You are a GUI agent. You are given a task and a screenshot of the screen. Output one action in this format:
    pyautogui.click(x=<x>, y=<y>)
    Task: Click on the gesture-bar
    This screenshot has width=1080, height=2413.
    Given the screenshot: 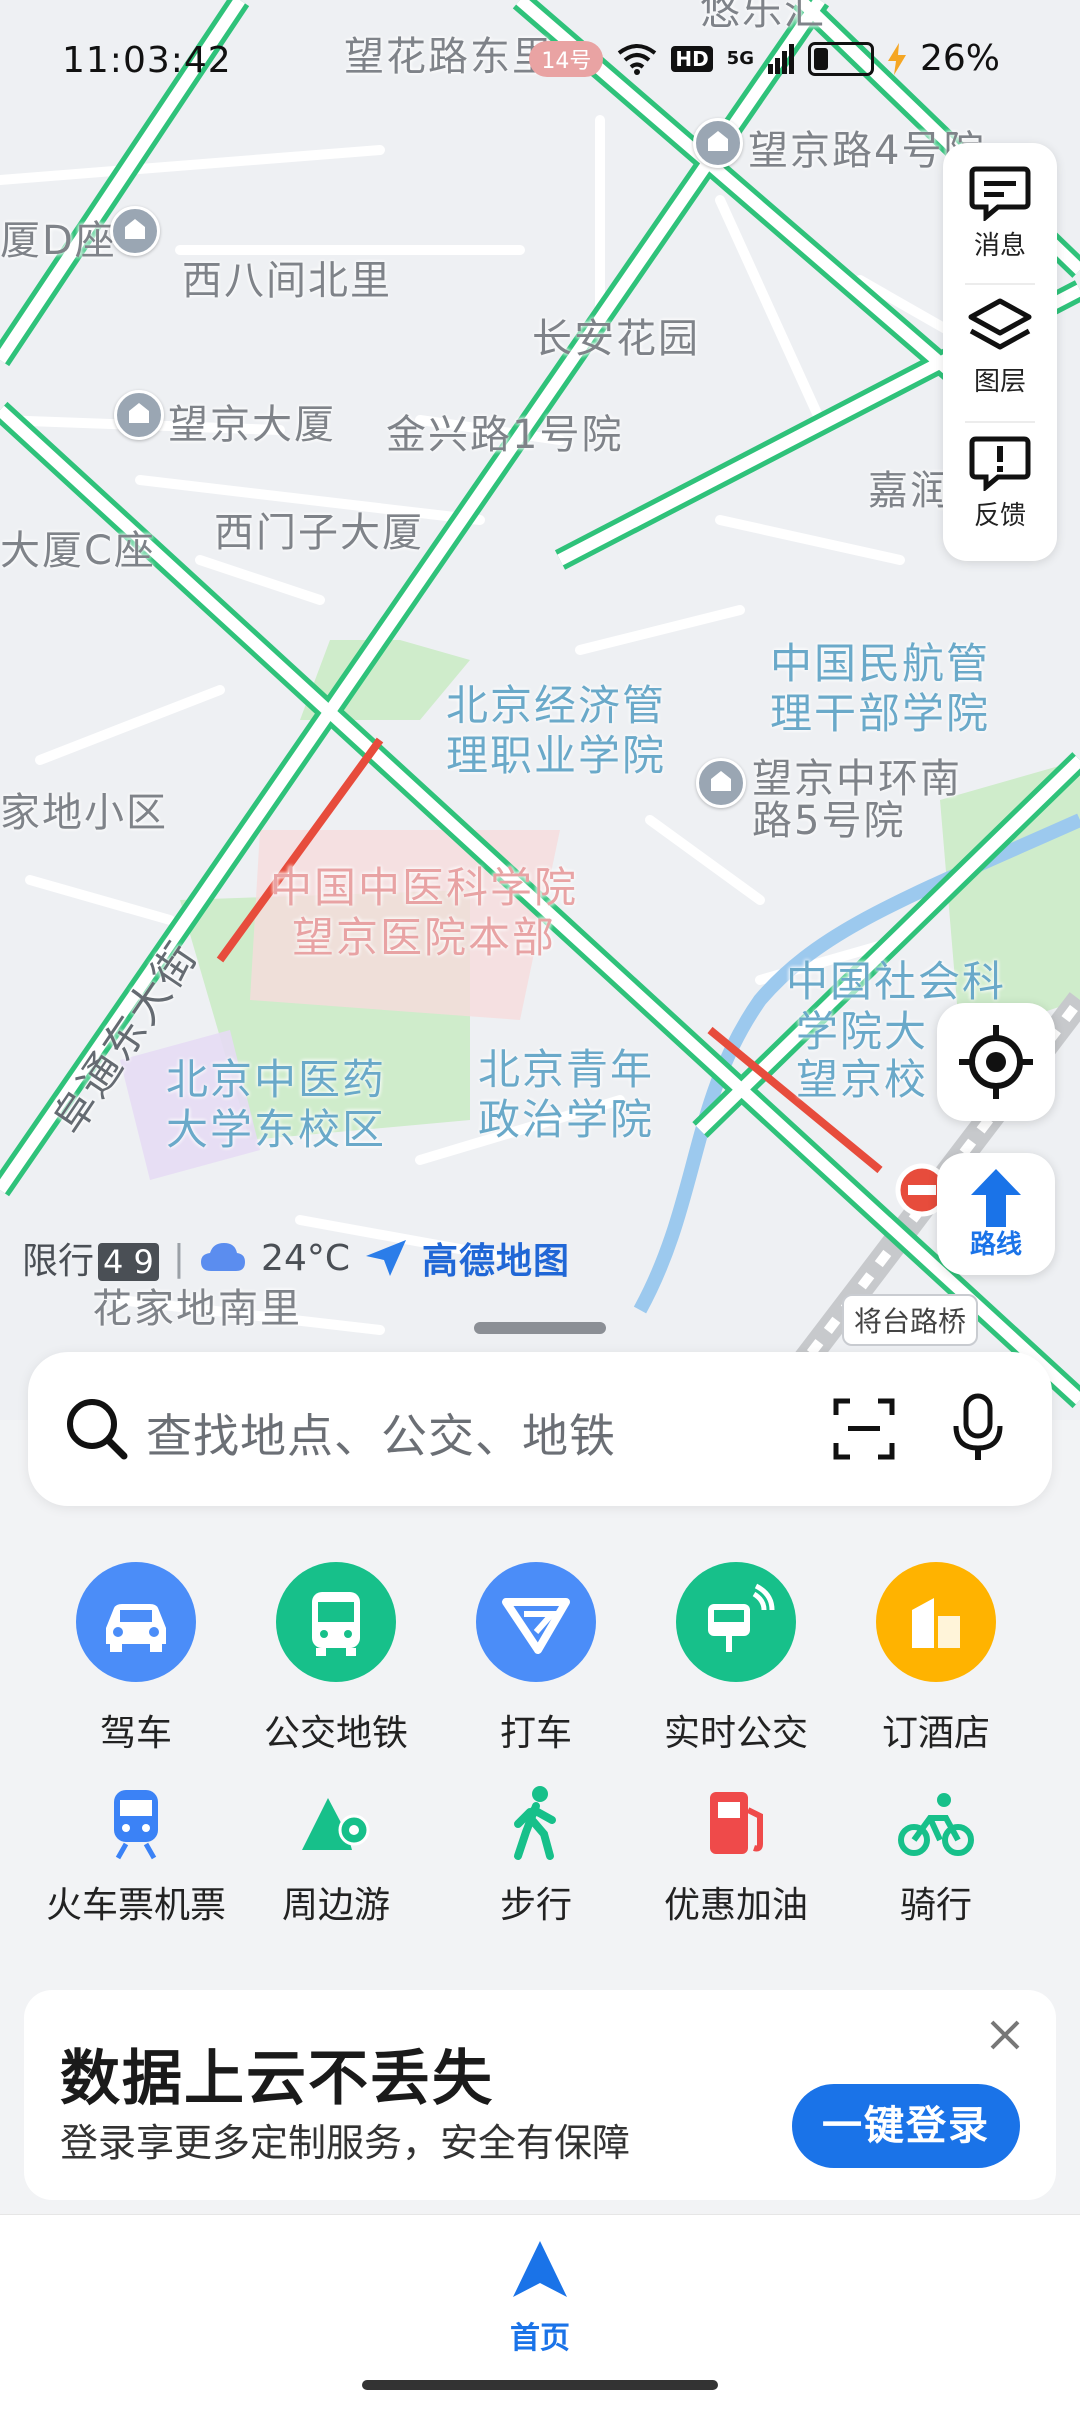 What is the action you would take?
    pyautogui.click(x=540, y=2385)
    